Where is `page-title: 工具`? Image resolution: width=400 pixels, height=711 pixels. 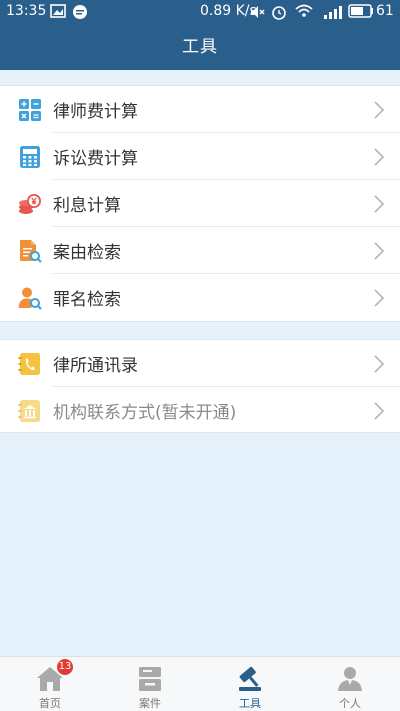 page-title: 工具 is located at coordinates (200, 47).